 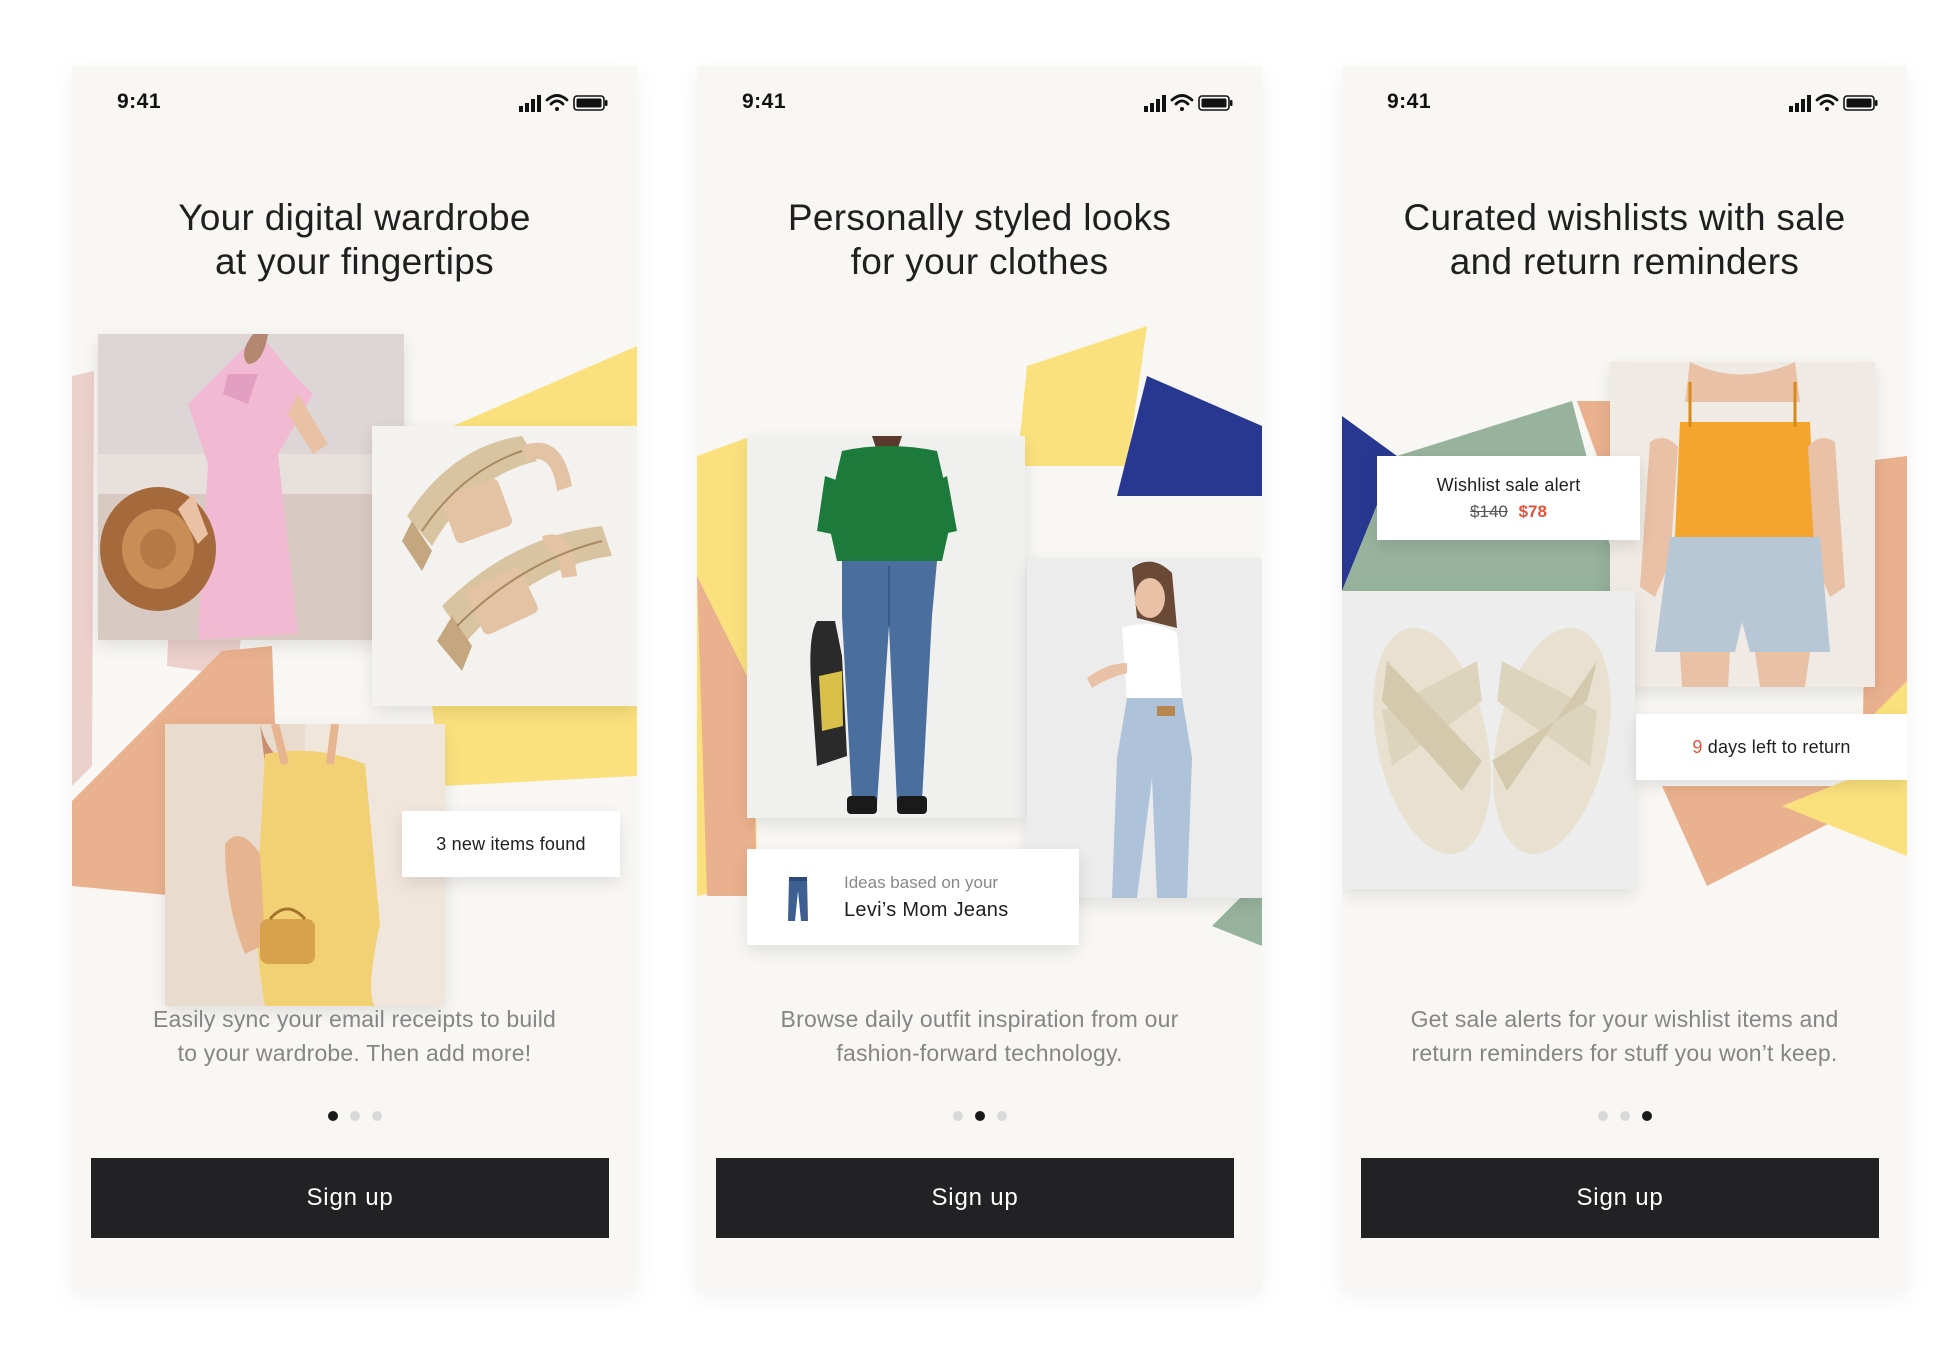 I want to click on ideas-card: Ideas based on your Levi’s Mom Jeans, so click(x=913, y=897).